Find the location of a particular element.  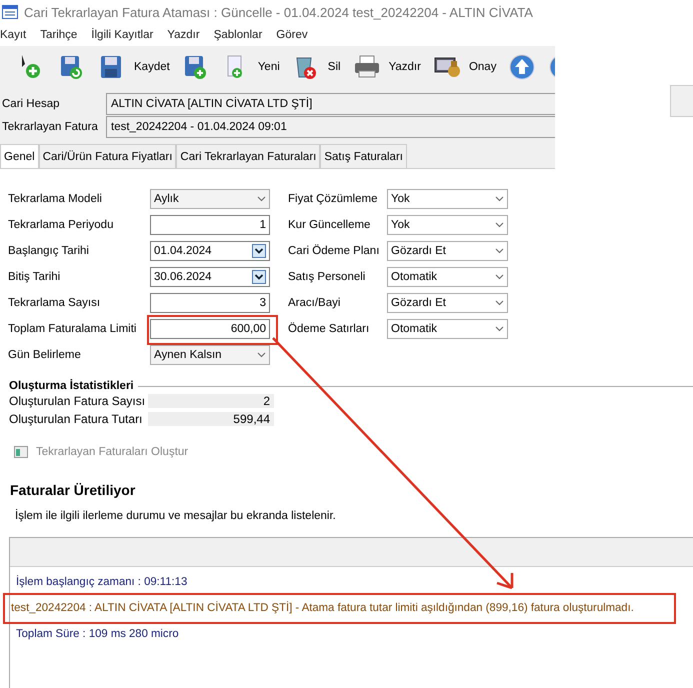

toolbar-button: Sil is located at coordinates (316, 67).